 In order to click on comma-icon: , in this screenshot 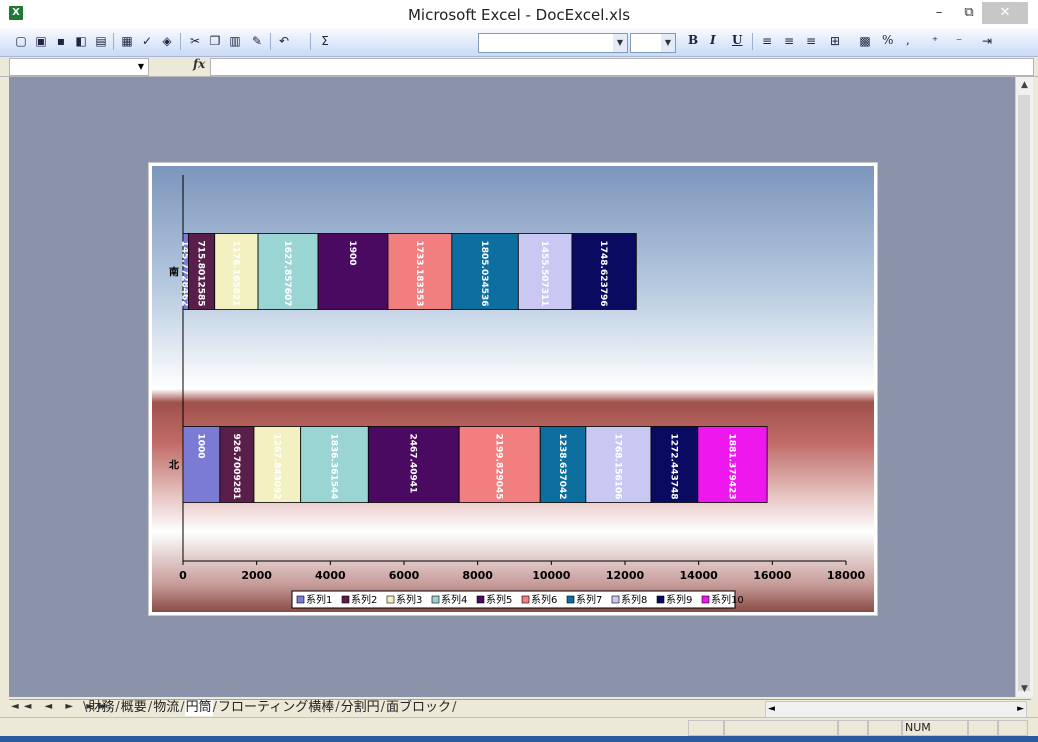, I will do `click(908, 40)`.